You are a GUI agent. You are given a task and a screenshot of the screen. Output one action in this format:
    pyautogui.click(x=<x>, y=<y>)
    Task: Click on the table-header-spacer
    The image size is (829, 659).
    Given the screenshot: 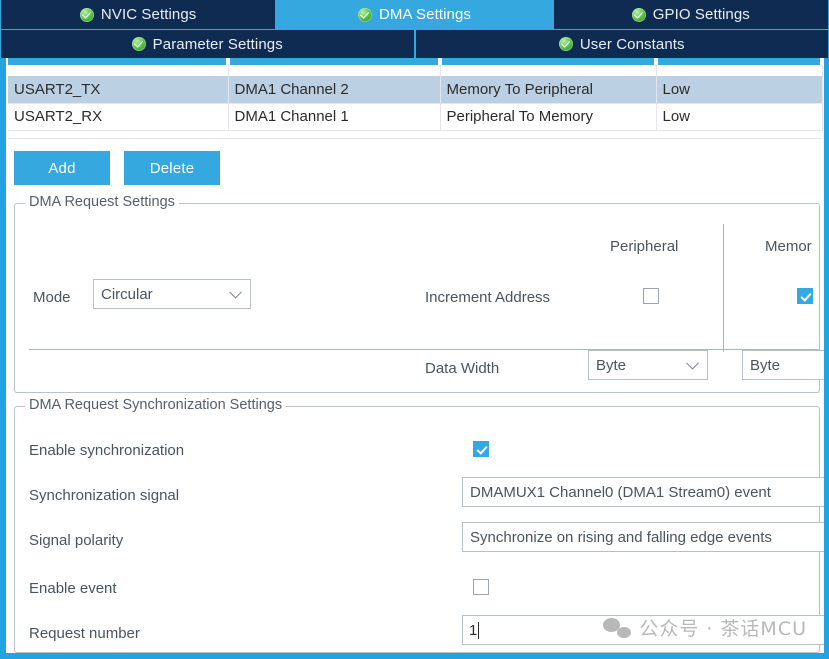 What is the action you would take?
    pyautogui.click(x=415, y=70)
    